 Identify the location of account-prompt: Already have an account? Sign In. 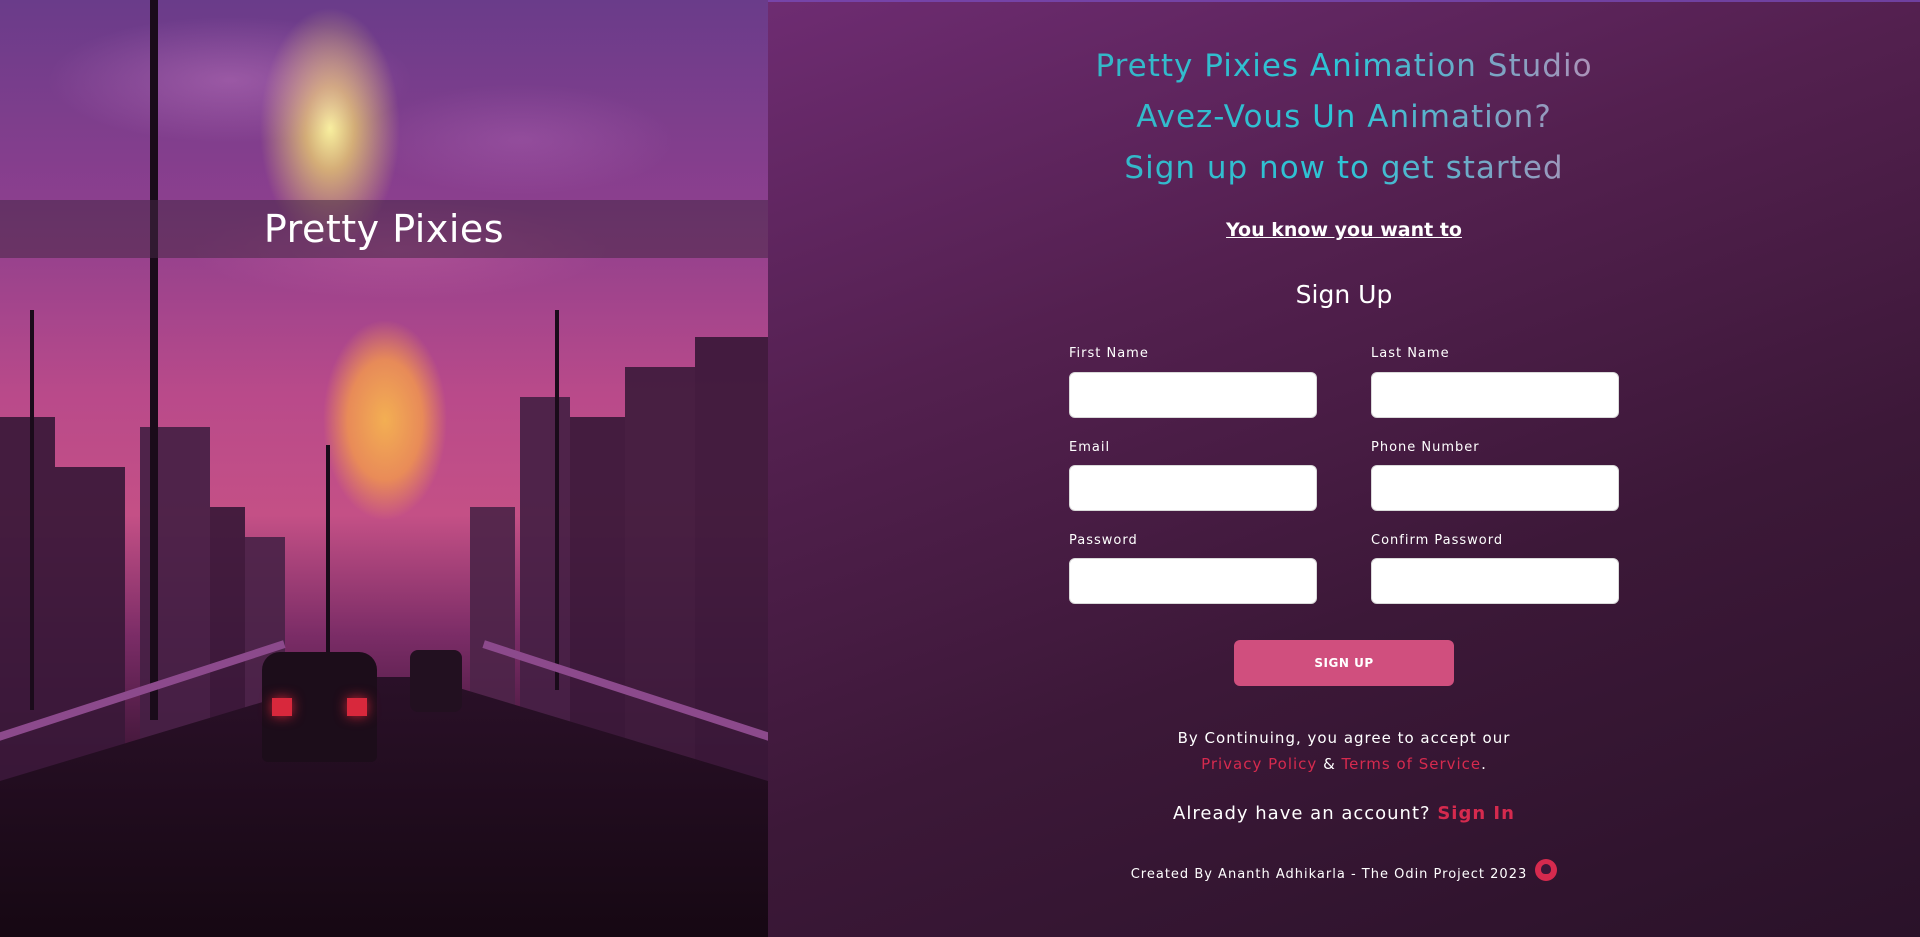
(1344, 813).